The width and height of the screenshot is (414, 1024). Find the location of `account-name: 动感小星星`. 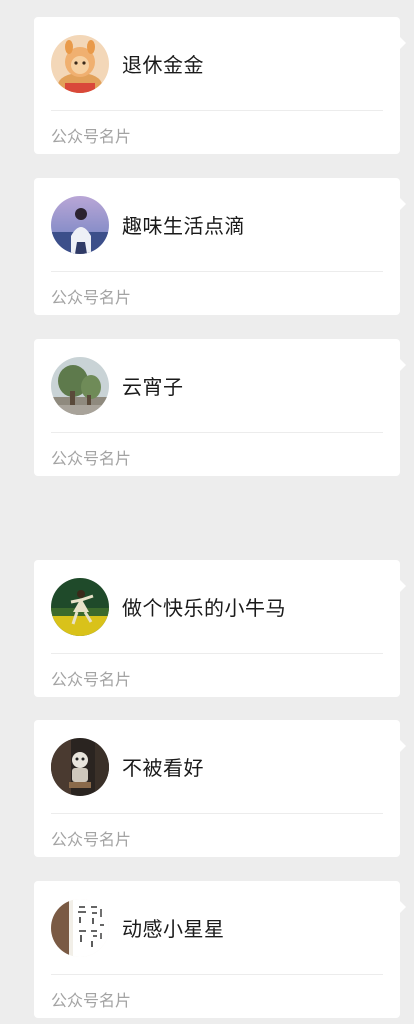

account-name: 动感小星星 is located at coordinates (173, 929).